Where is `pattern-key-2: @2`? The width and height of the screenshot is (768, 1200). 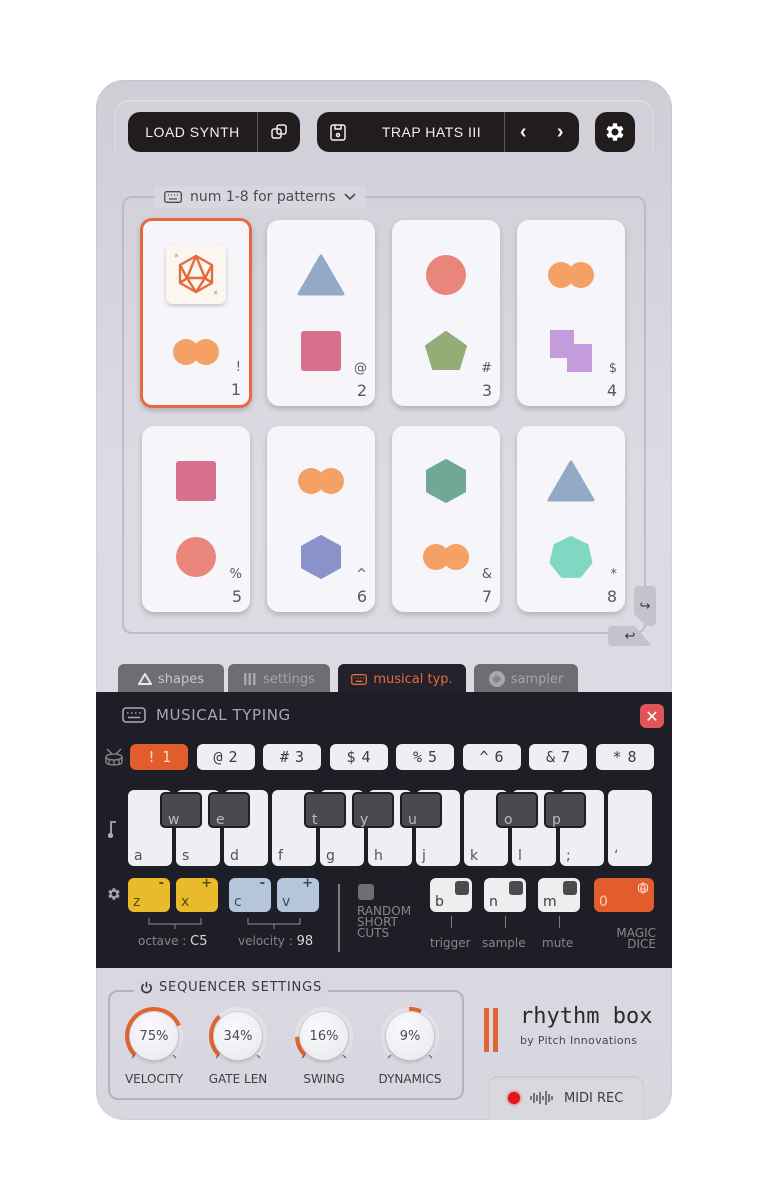
pattern-key-2: @2 is located at coordinates (225, 757).